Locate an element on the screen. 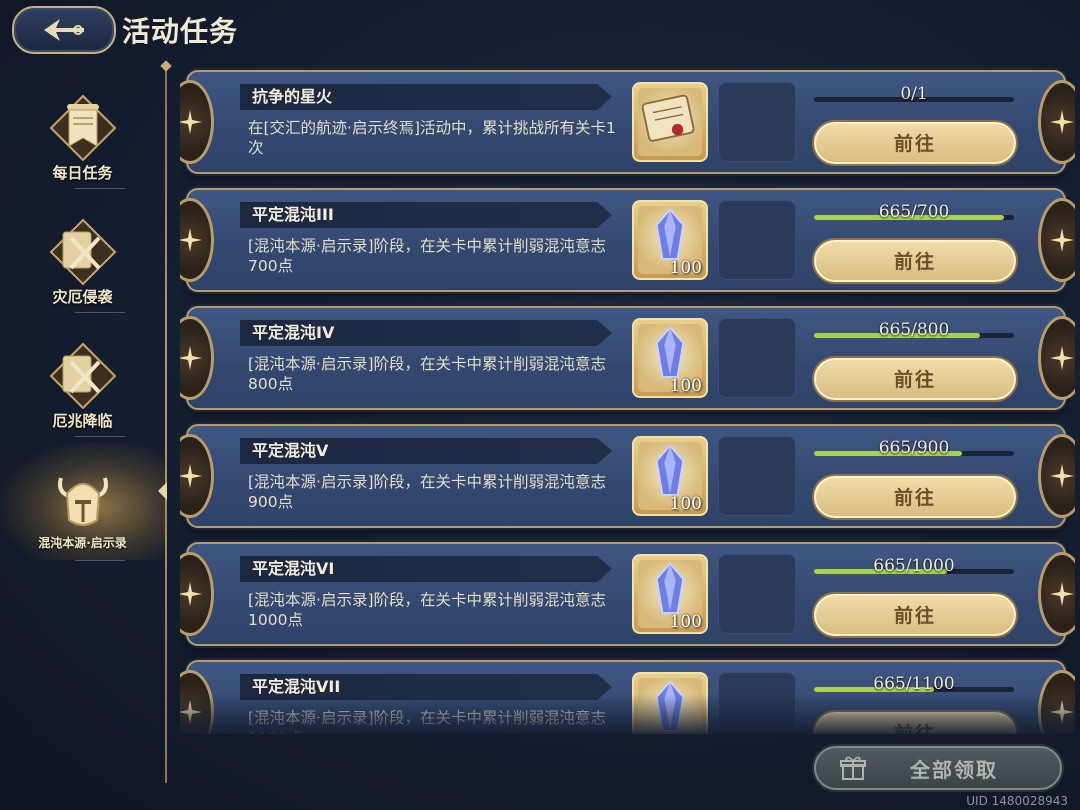  sidebar-item-label: 混沌本源·启示录 is located at coordinates (82, 543).